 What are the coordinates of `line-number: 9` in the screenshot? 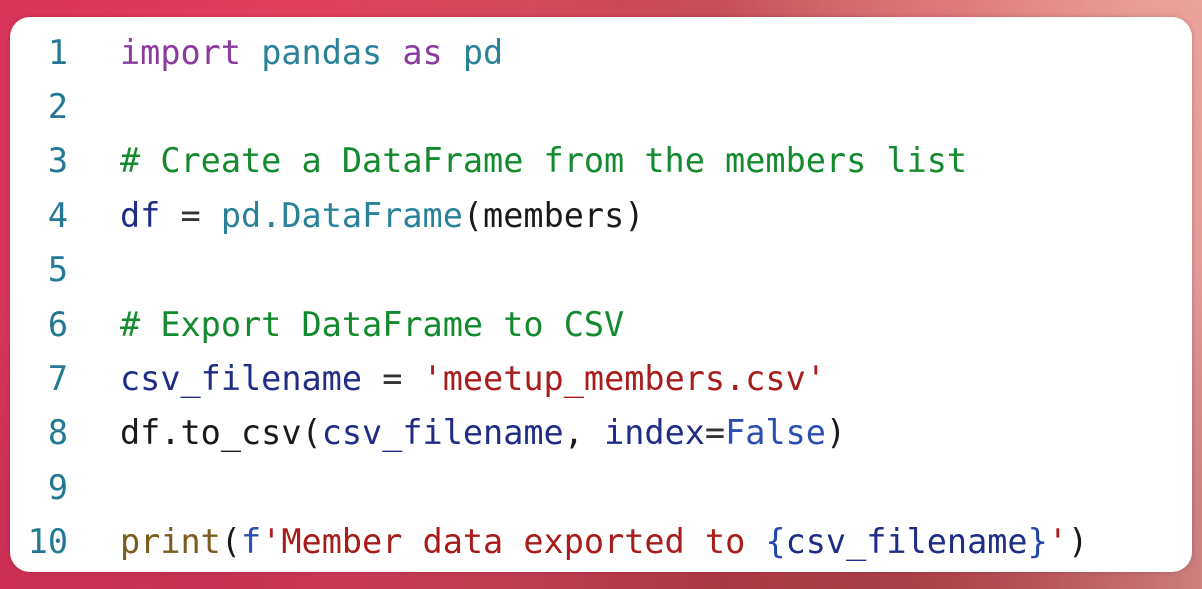 It's located at (57, 487).